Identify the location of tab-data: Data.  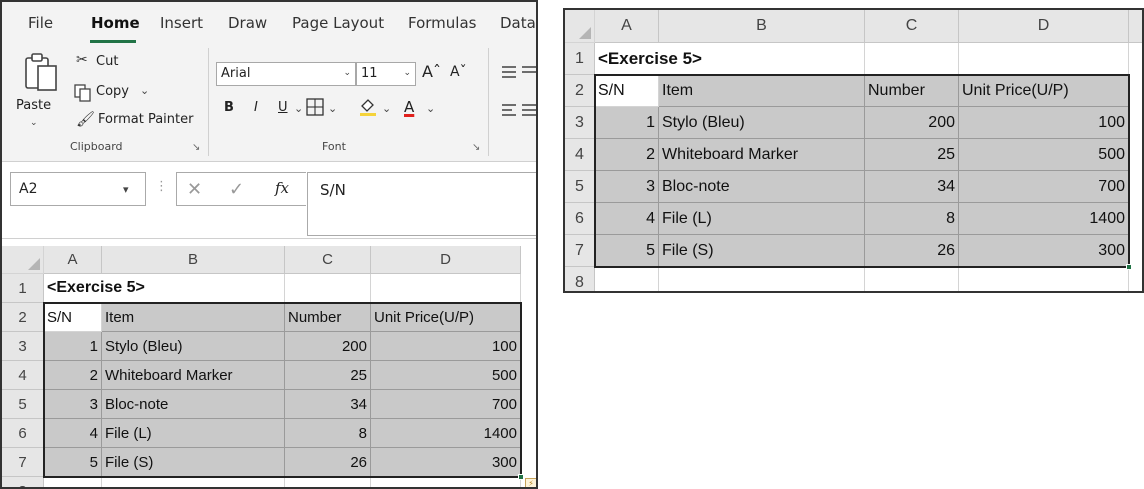
(518, 23).